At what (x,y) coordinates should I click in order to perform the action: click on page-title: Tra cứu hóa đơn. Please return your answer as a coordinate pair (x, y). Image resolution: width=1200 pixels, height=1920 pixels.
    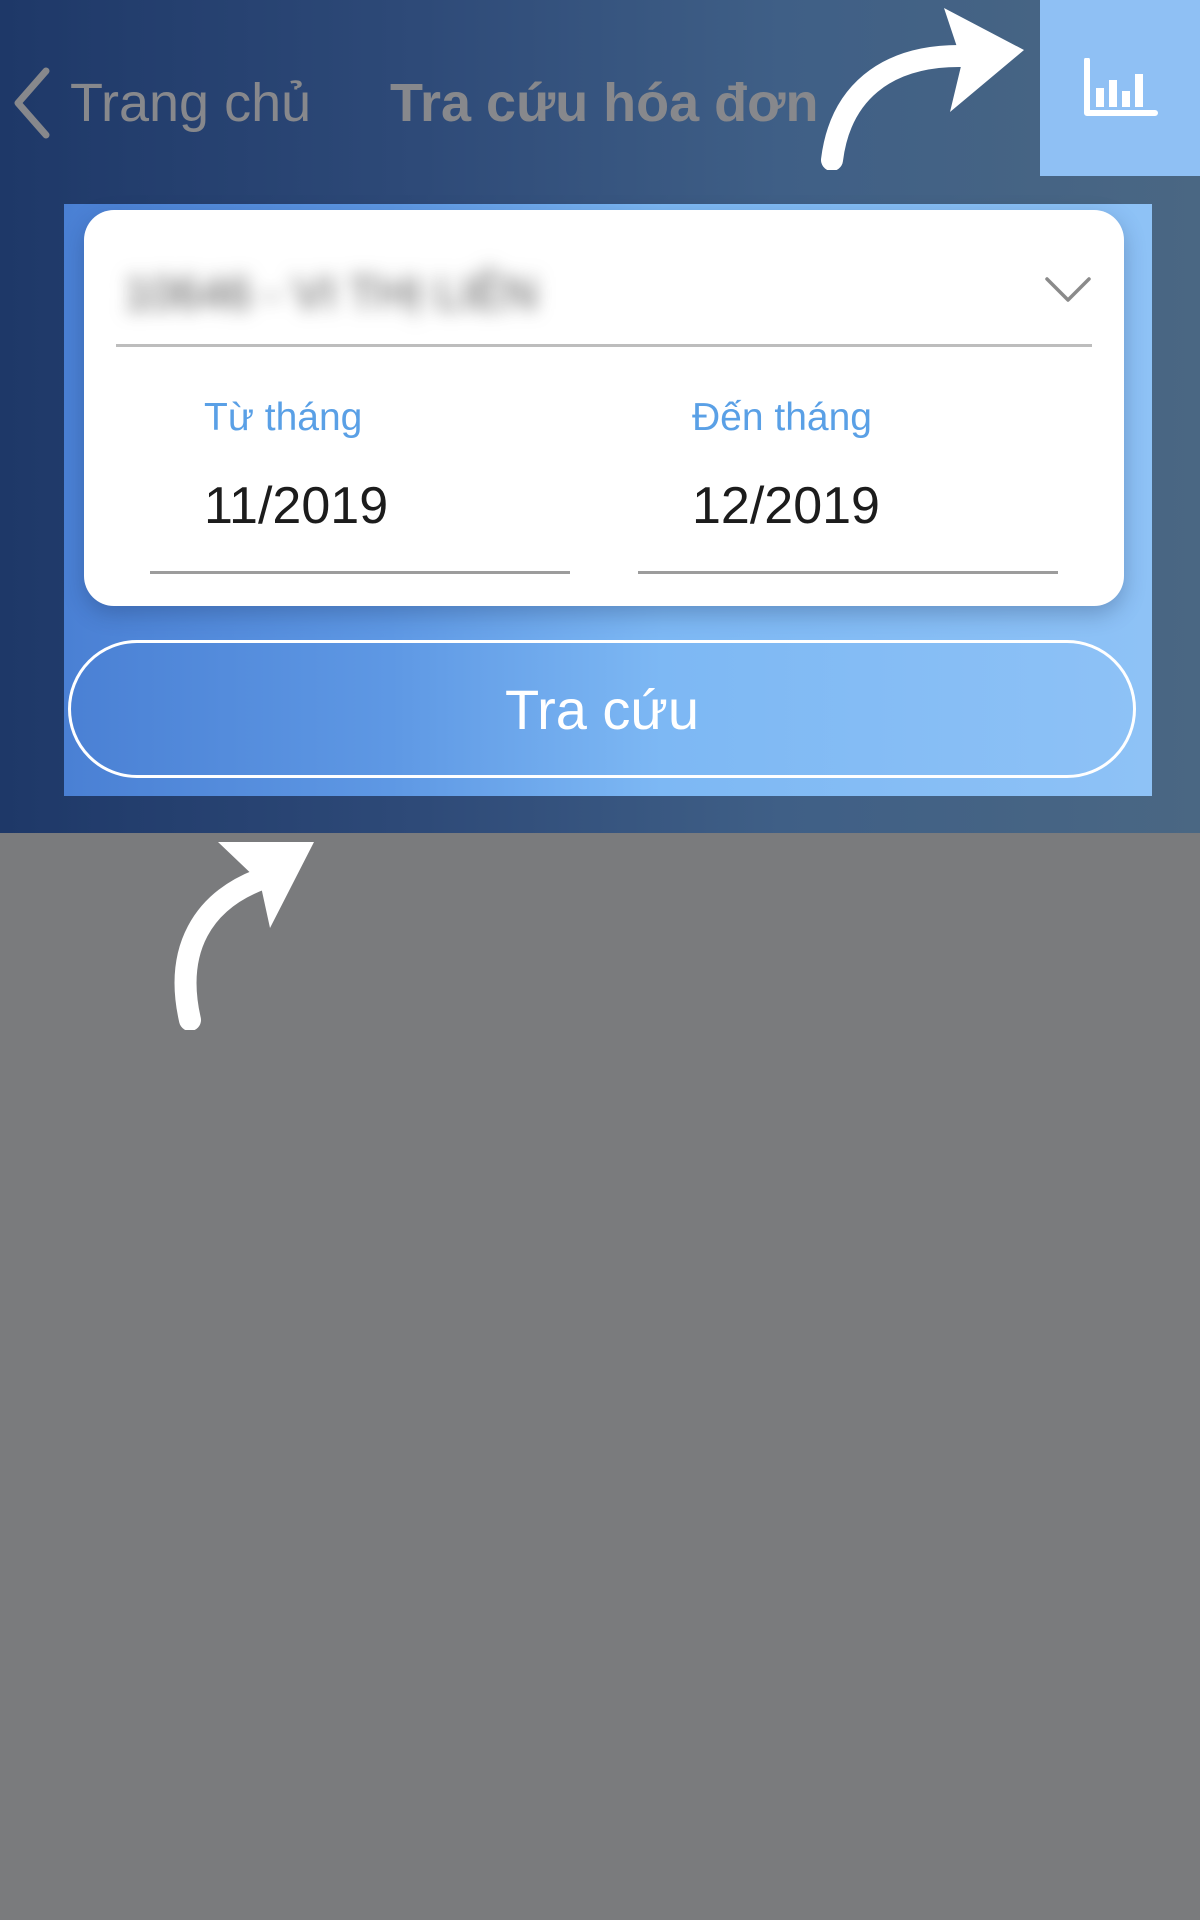
    Looking at the image, I should click on (604, 103).